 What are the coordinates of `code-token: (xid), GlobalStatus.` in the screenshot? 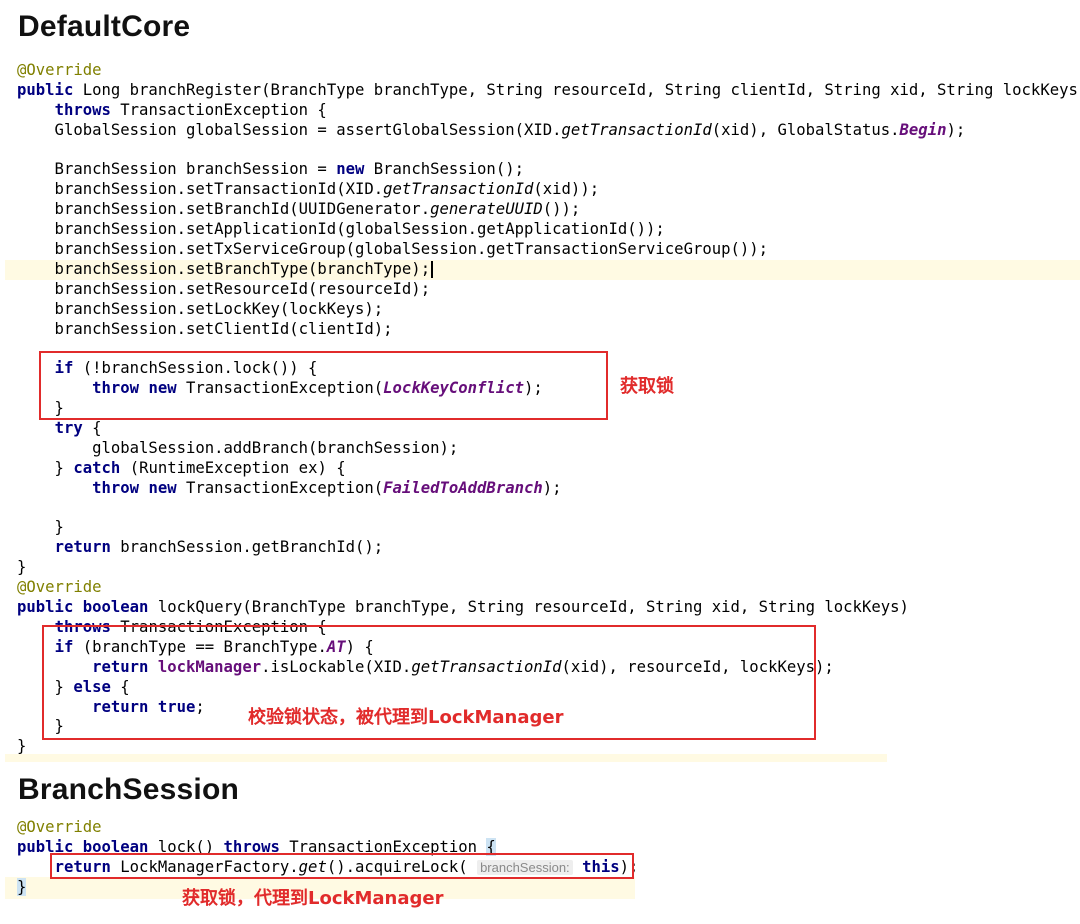 It's located at (805, 129).